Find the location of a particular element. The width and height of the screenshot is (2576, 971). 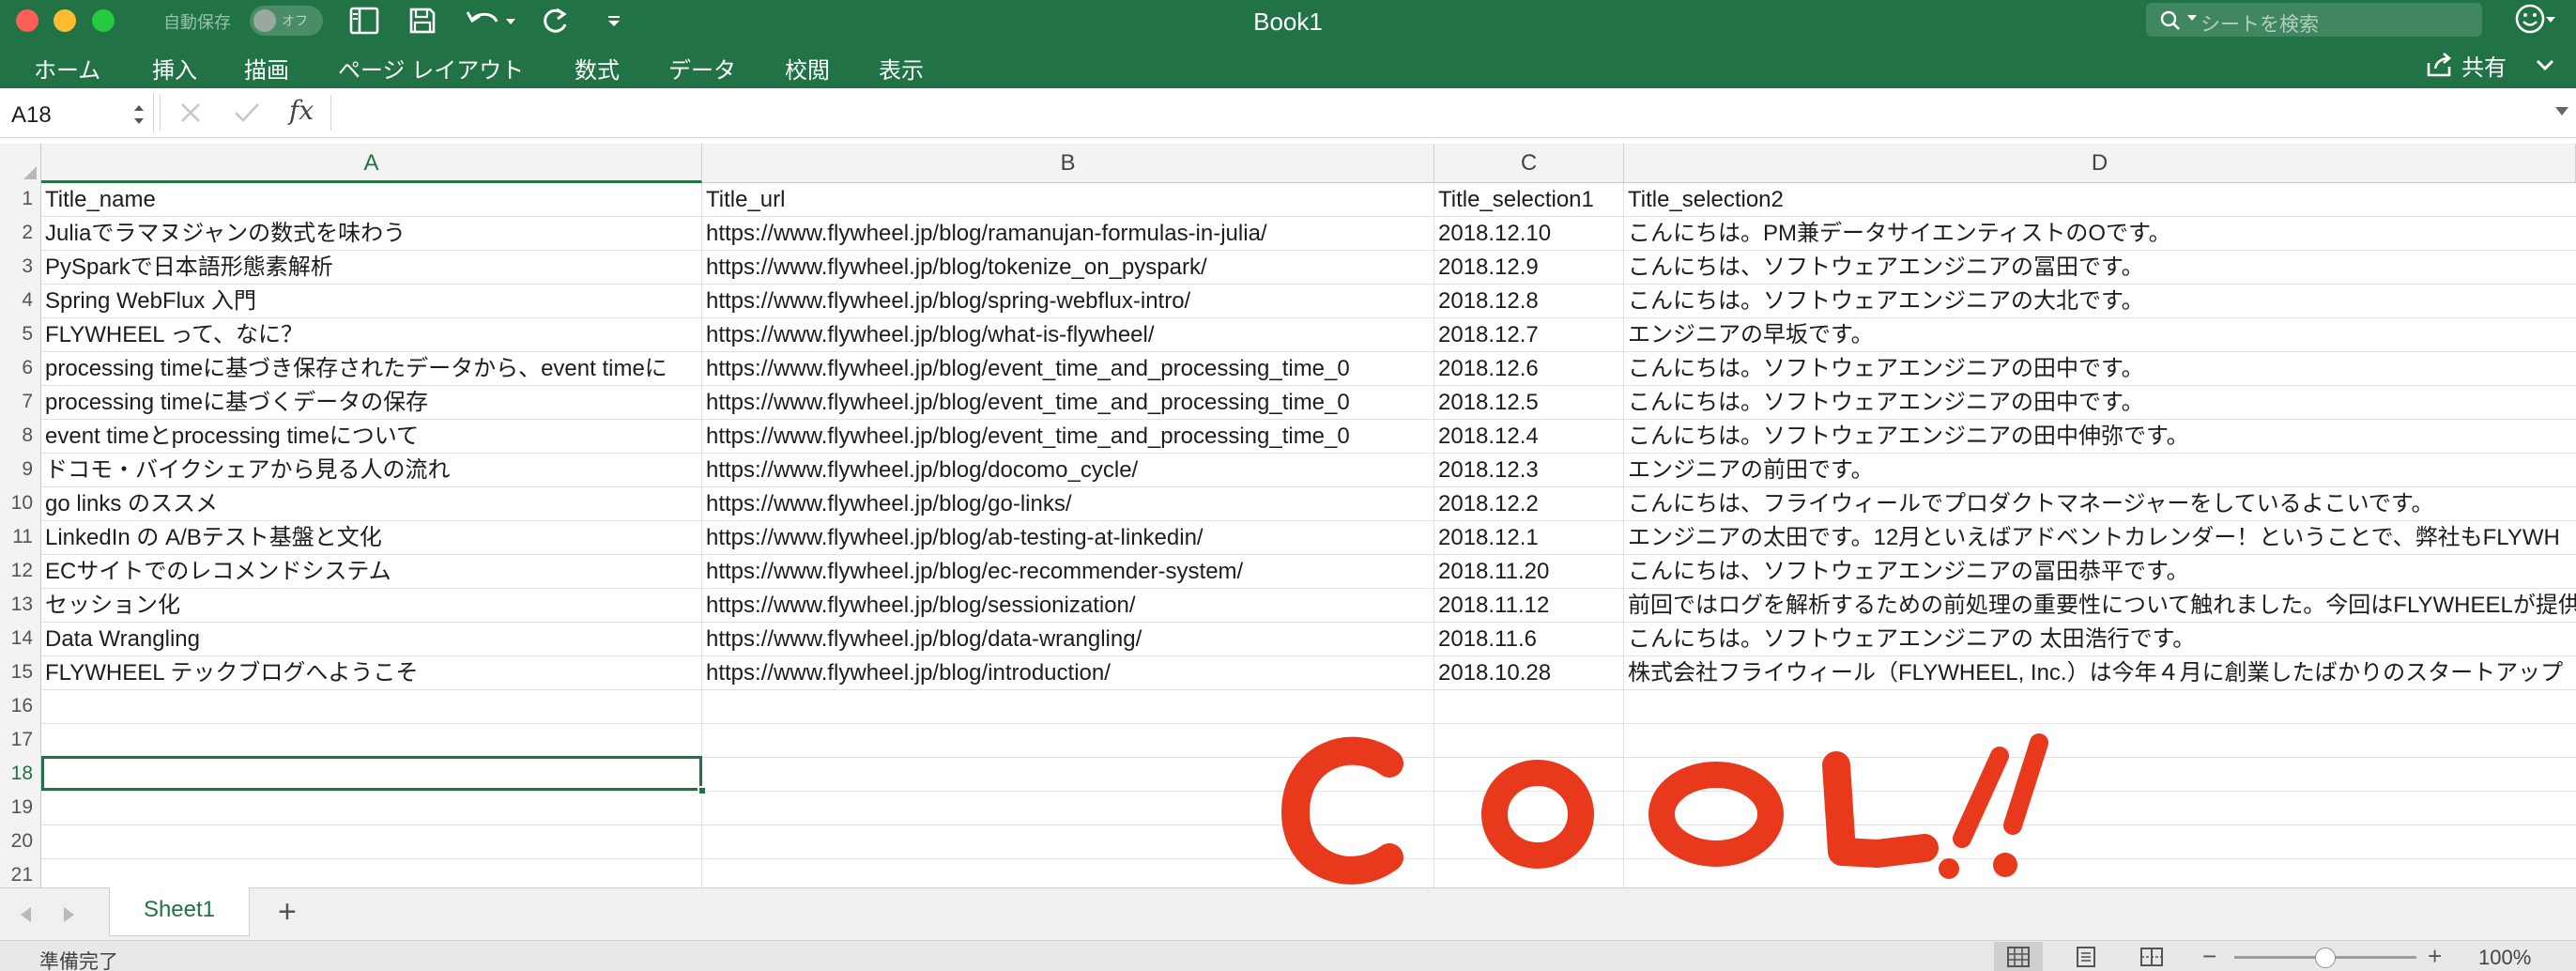

cell-c: 2018.12.10 is located at coordinates (1529, 234).